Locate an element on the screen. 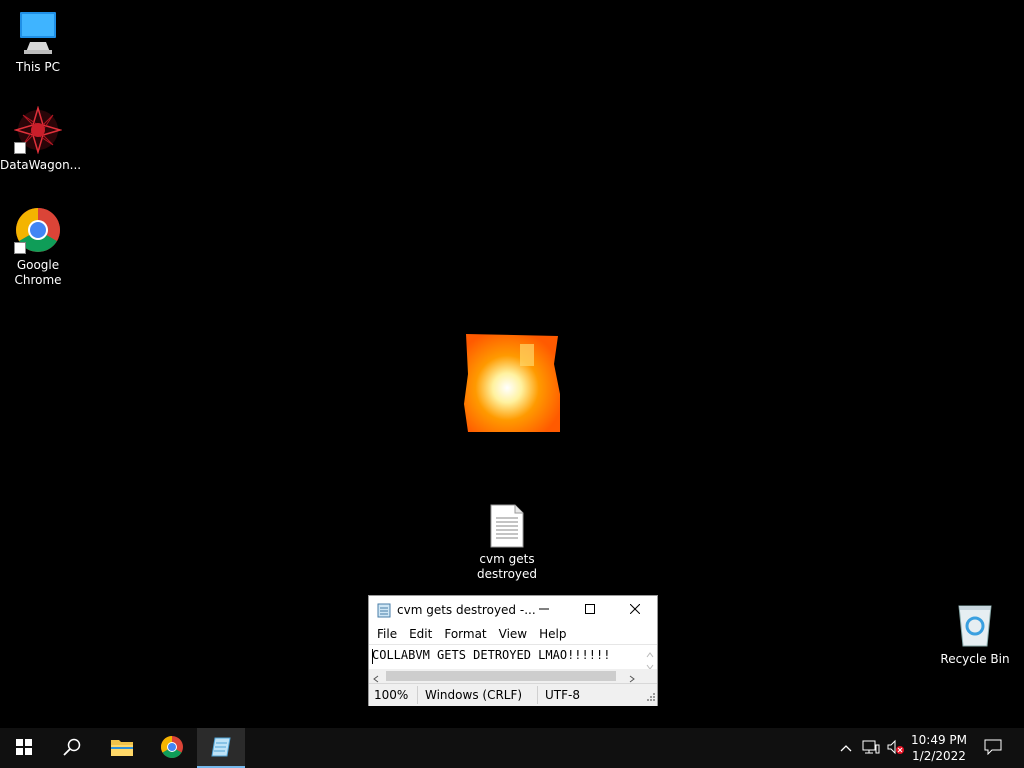 Image resolution: width=1024 pixels, height=768 pixels. minimize-icon is located at coordinates (544, 610).